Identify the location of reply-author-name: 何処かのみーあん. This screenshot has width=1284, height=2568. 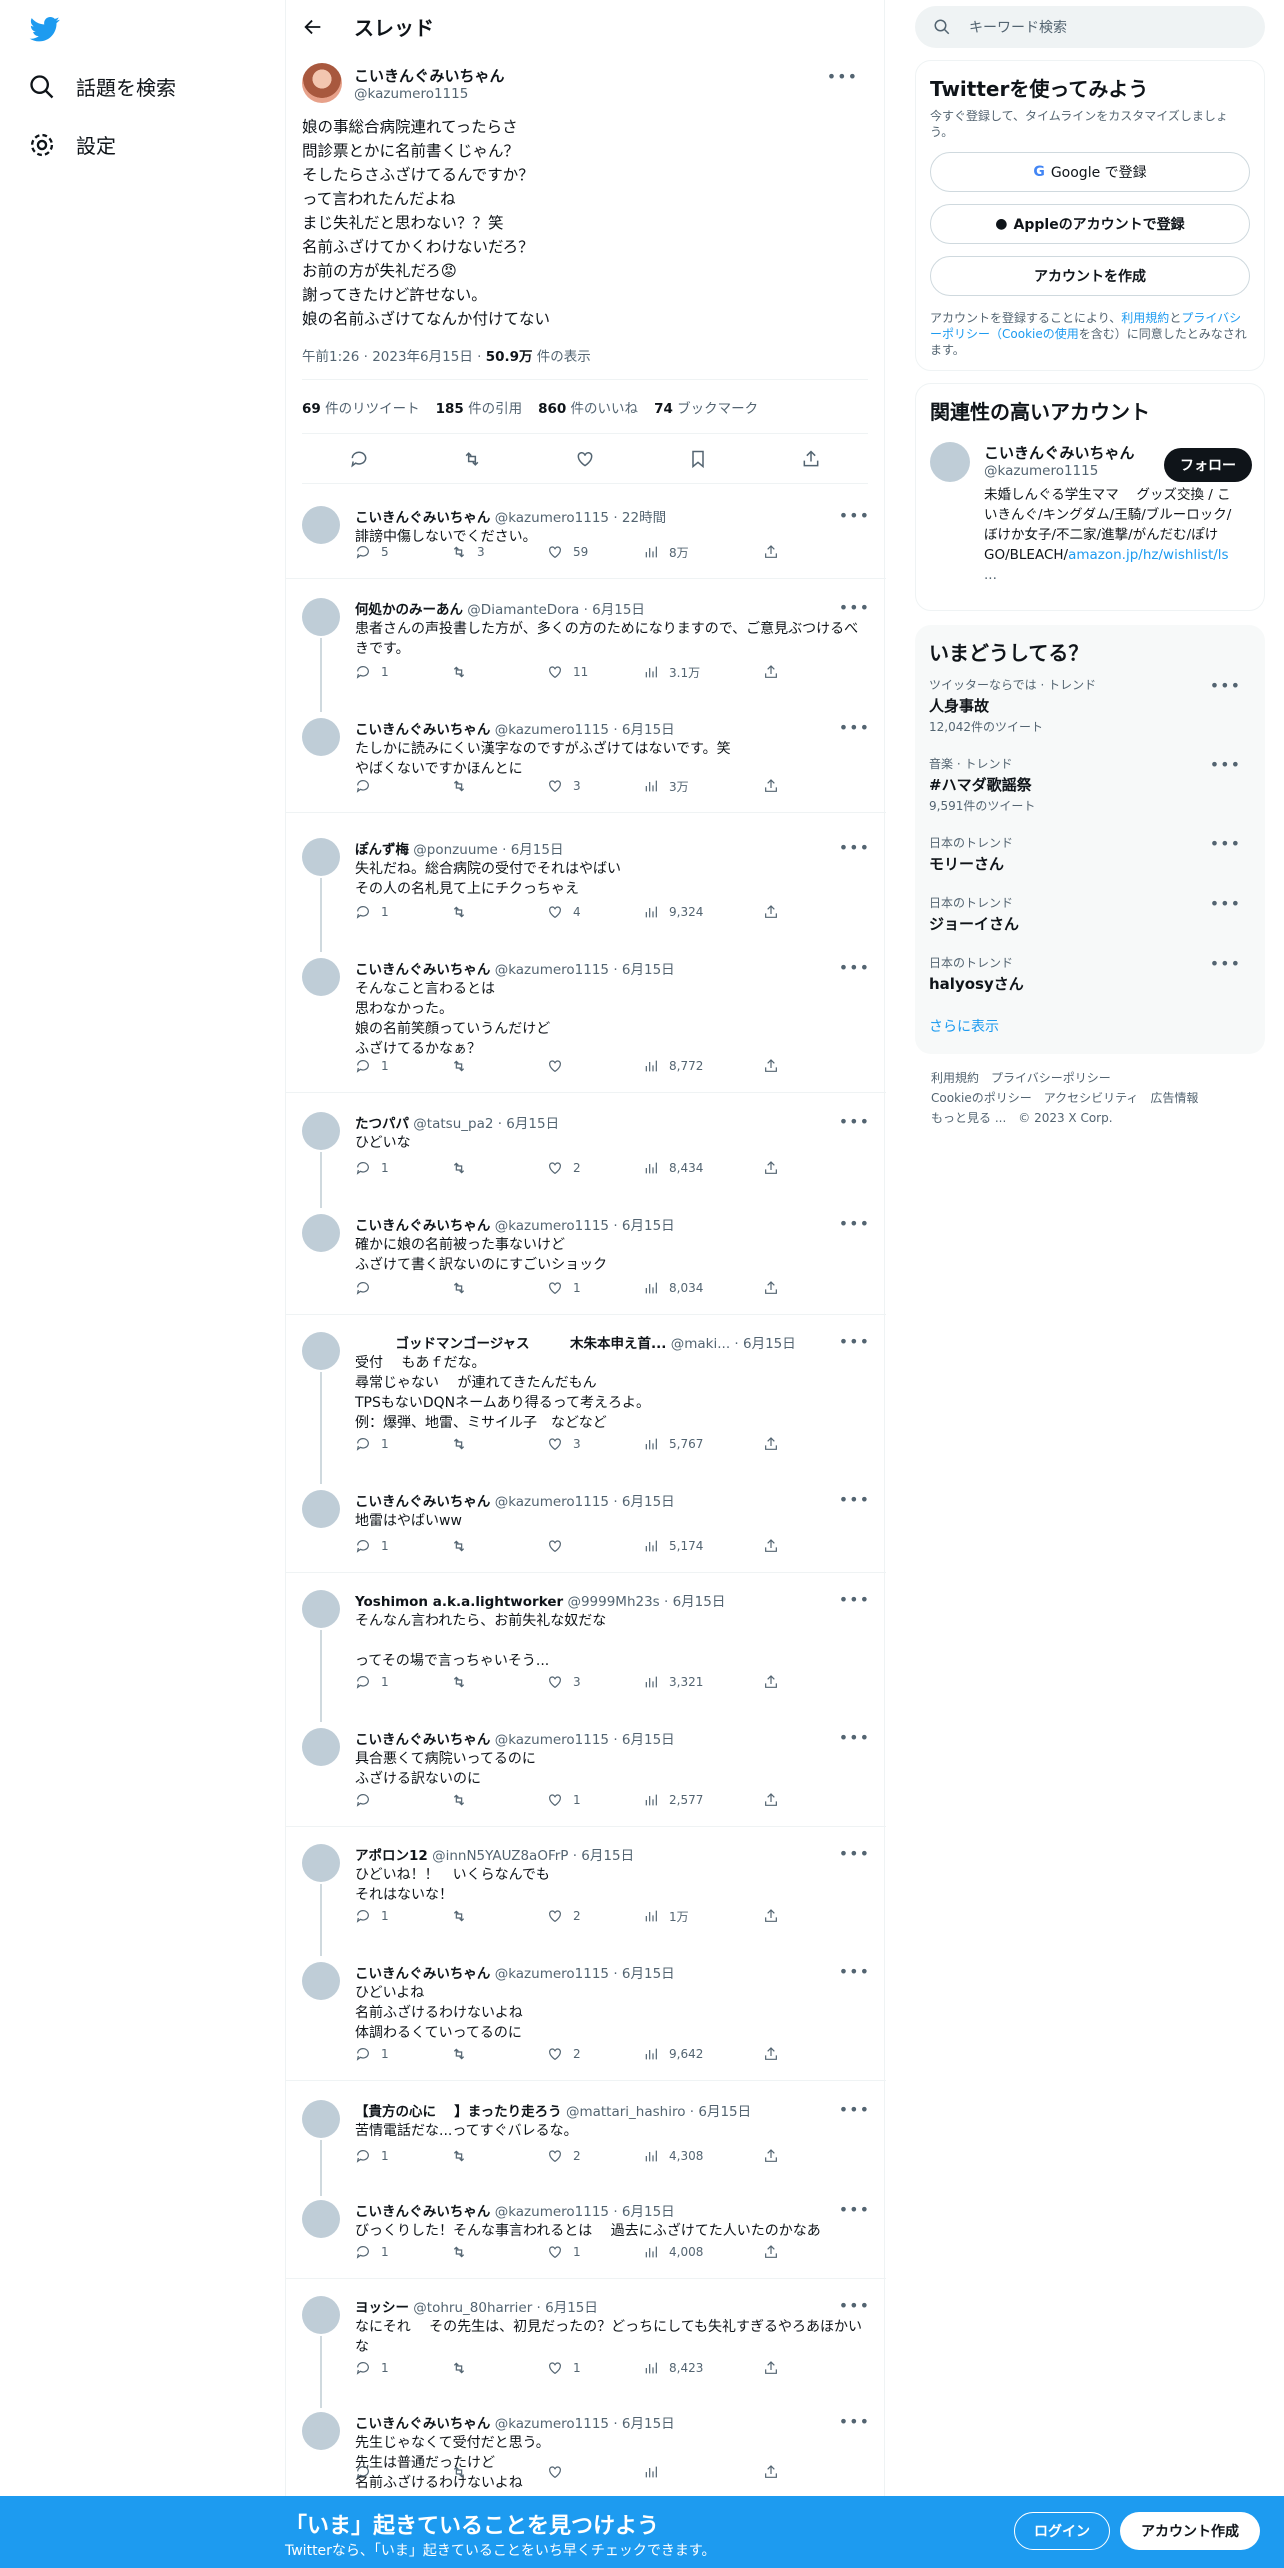
(409, 610).